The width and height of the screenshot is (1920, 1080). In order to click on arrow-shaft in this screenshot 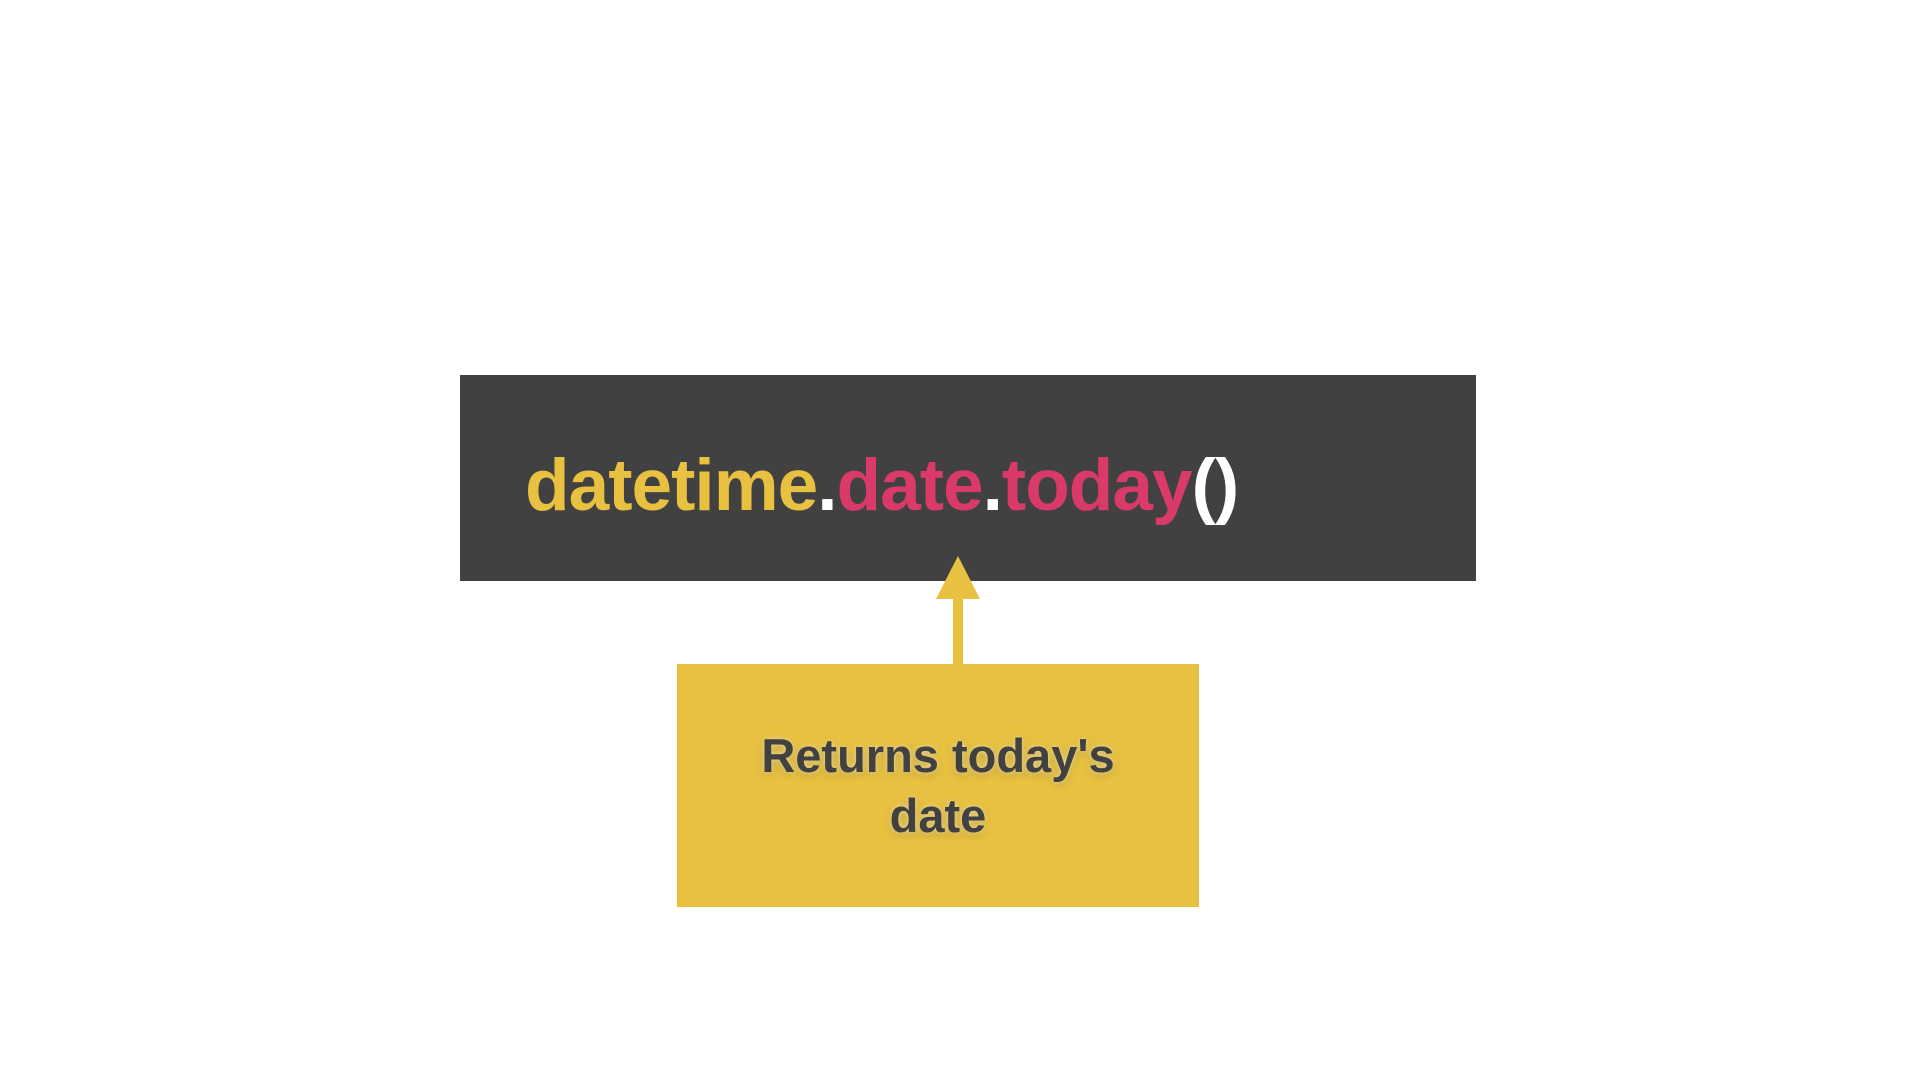, I will do `click(958, 630)`.